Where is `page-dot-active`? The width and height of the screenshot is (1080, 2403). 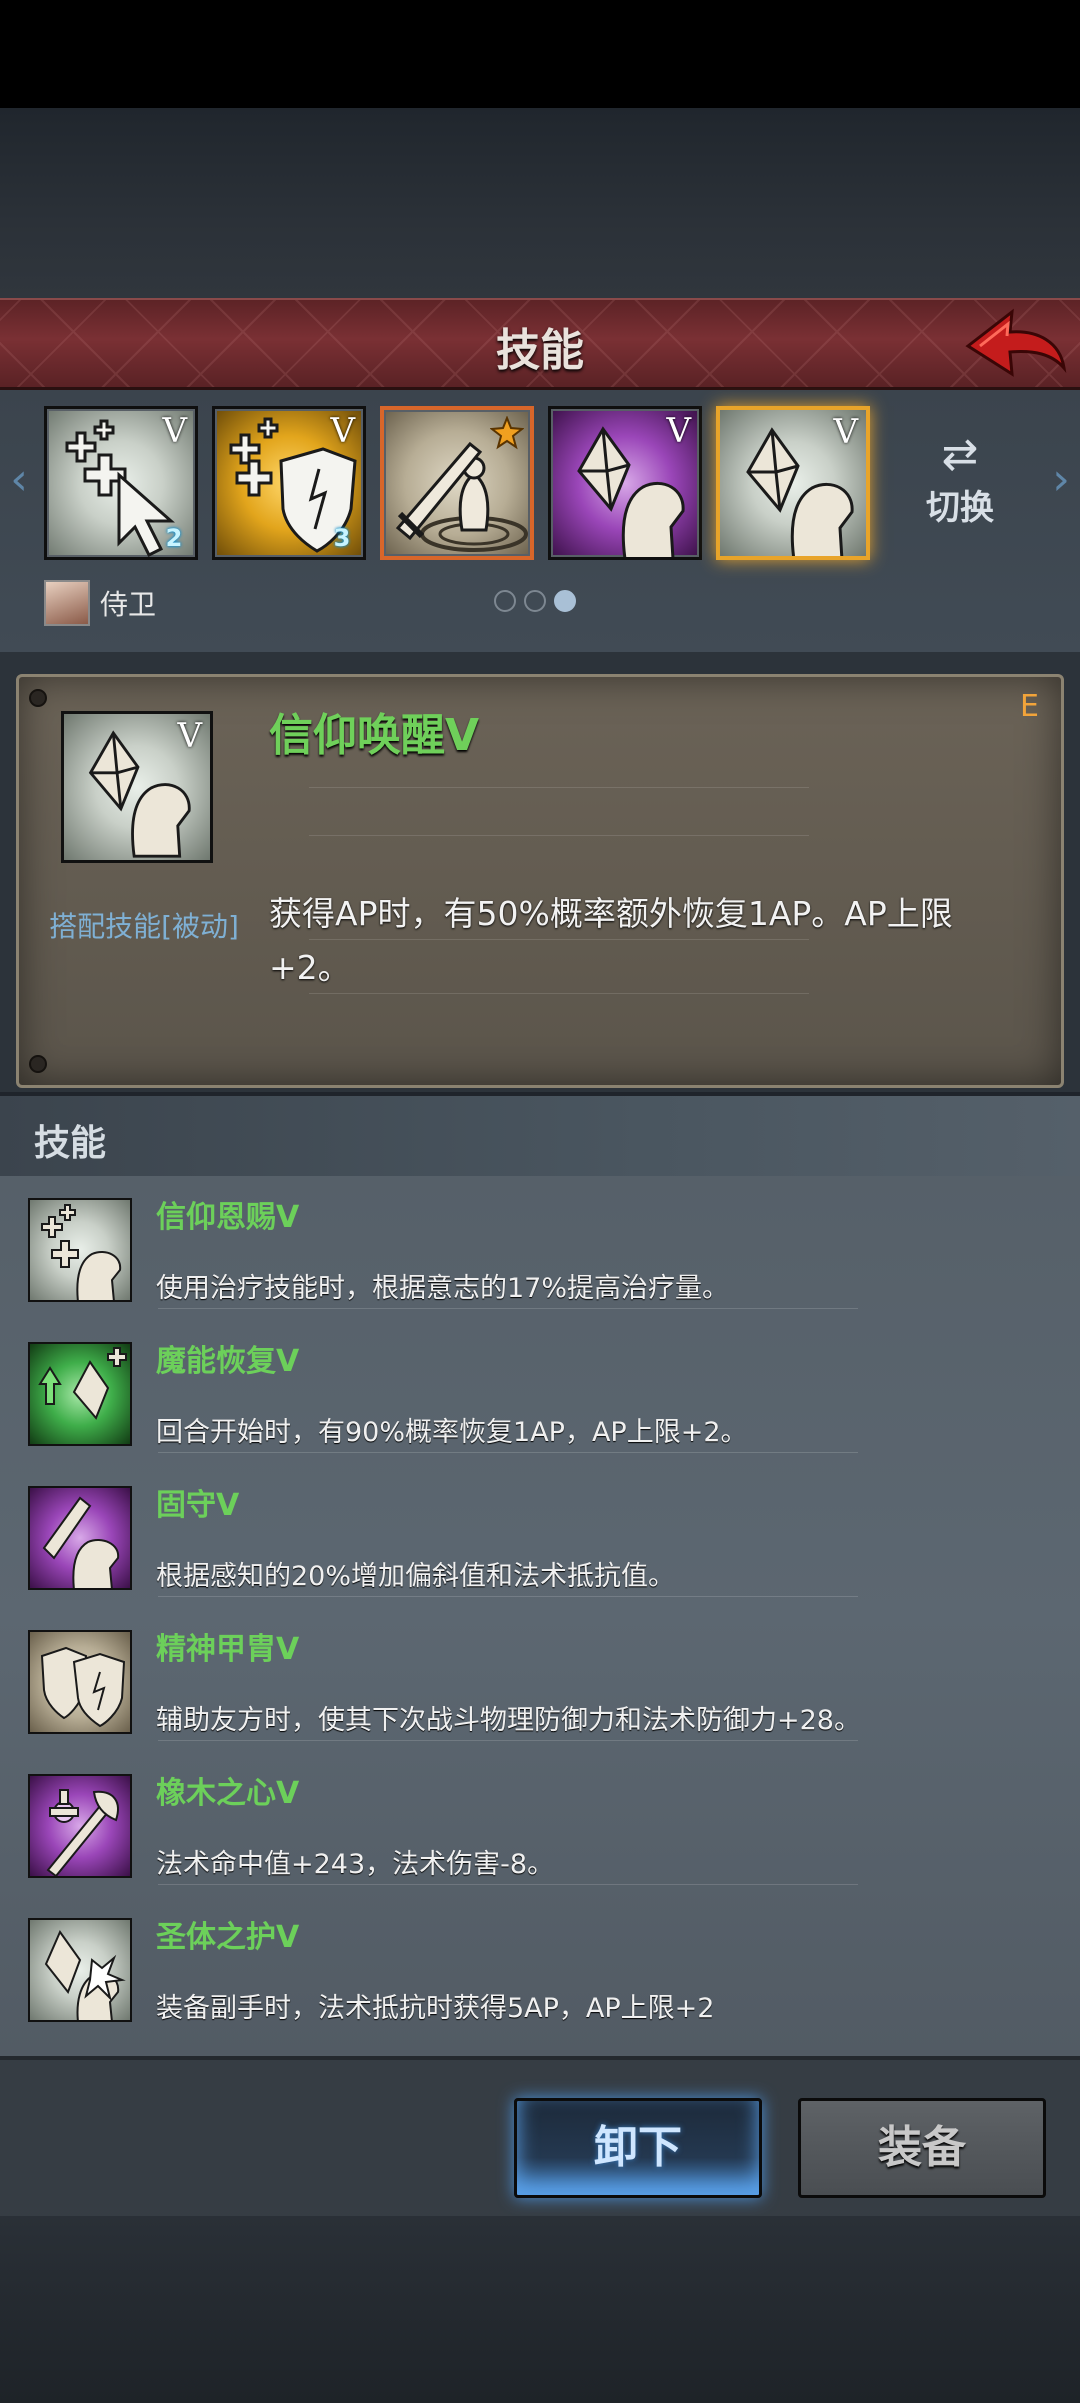
page-dot-active is located at coordinates (565, 601).